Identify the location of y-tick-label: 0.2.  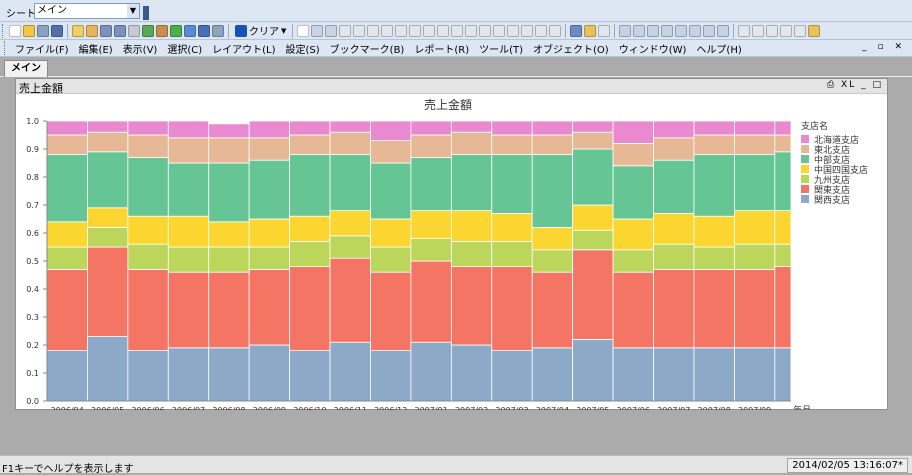
(32, 345).